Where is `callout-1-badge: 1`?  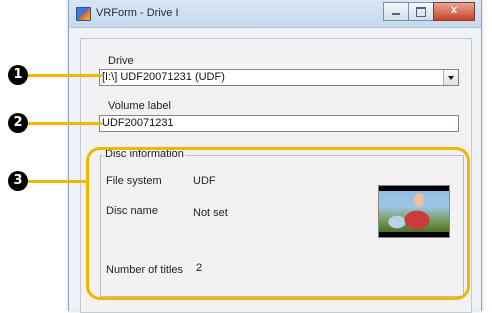 callout-1-badge: 1 is located at coordinates (18, 75).